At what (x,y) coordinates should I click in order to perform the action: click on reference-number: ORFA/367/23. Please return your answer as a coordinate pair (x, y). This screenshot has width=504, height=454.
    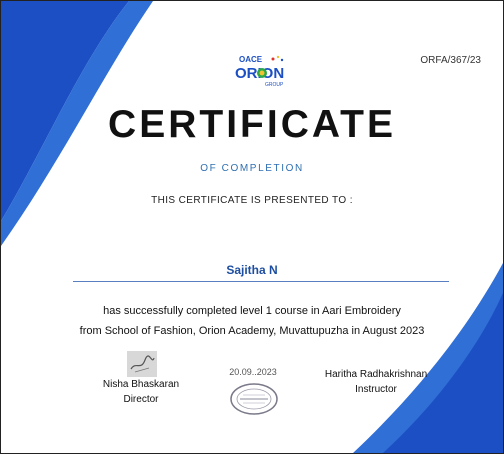
    Looking at the image, I should click on (450, 60).